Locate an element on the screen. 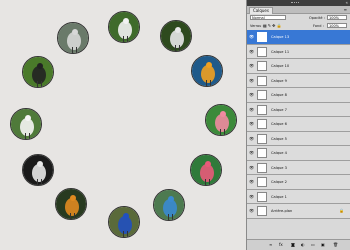 Image resolution: width=350 pixels, height=250 pixels. blend-row: Normal Opacité : 100% is located at coordinates (298, 18).